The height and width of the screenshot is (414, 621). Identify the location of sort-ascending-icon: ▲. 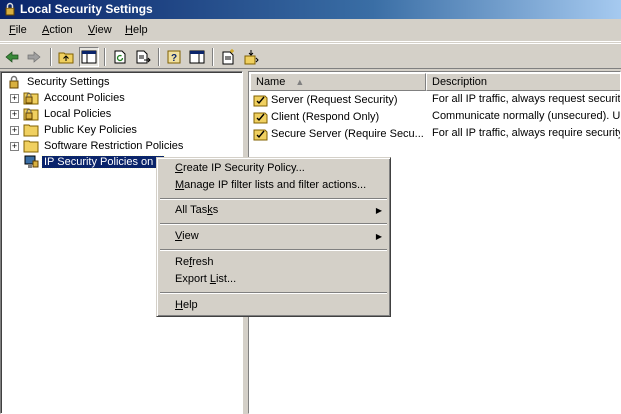
(300, 82).